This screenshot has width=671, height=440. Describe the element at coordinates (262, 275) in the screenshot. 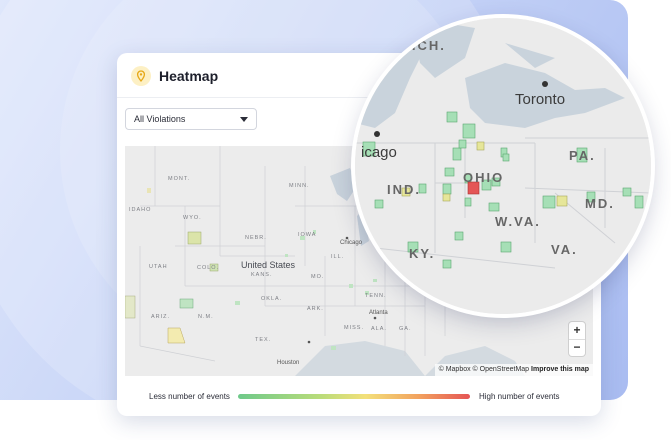

I see `state-label: KANS.` at that location.